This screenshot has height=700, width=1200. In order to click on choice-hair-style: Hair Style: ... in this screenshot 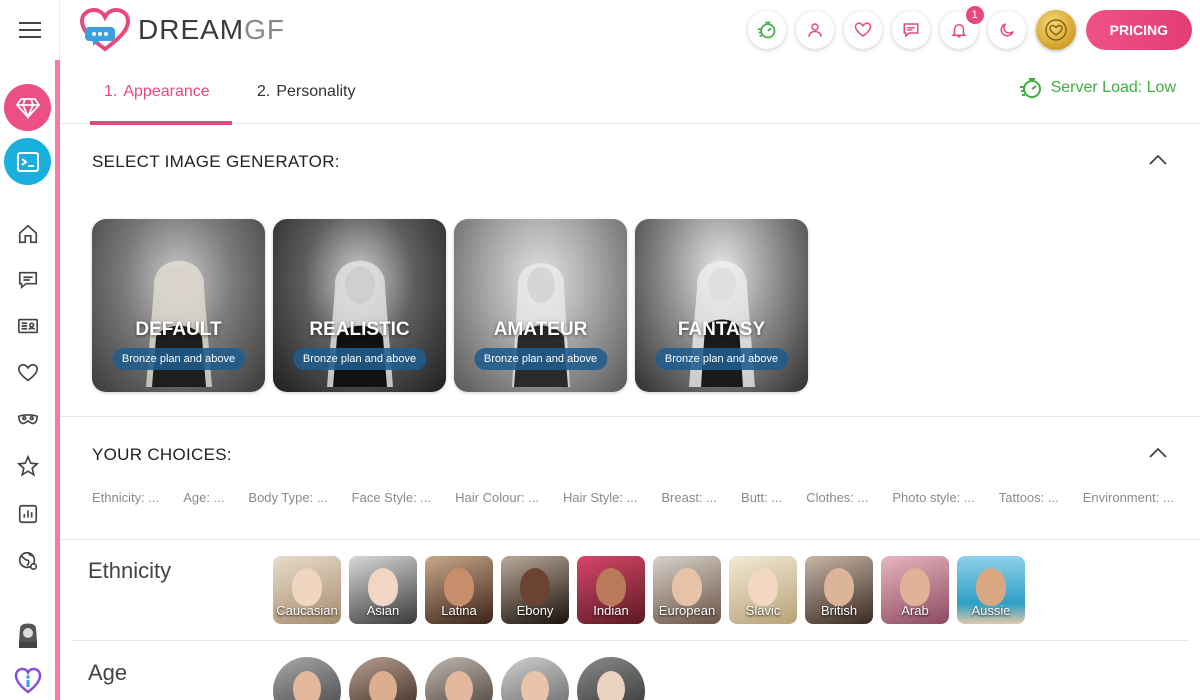, I will do `click(600, 497)`.